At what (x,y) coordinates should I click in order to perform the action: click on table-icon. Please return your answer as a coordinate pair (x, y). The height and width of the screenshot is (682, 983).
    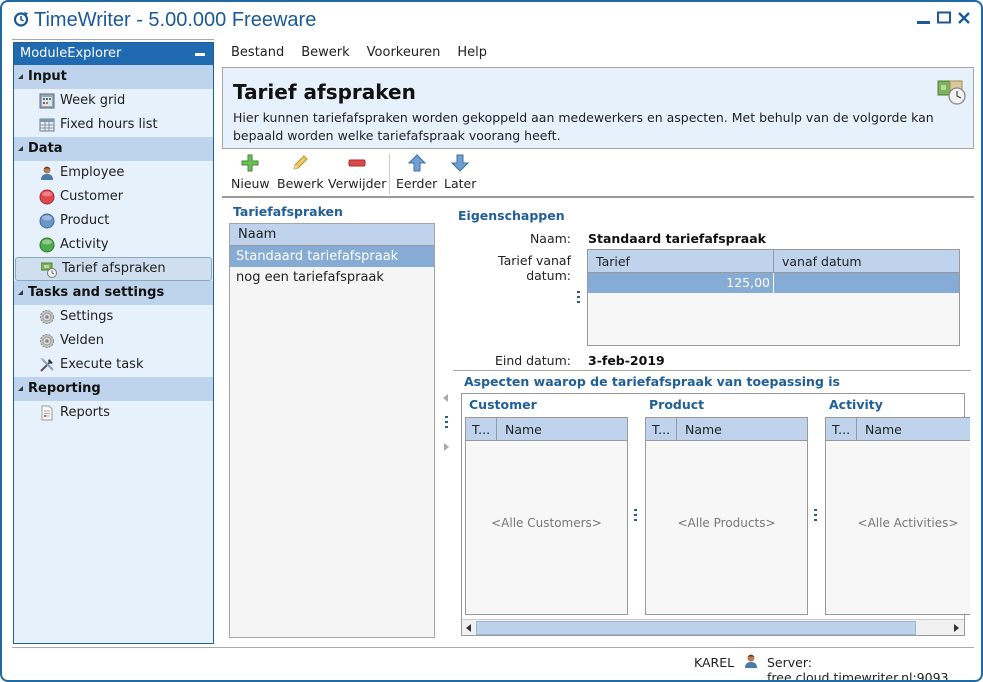
    Looking at the image, I should click on (47, 125).